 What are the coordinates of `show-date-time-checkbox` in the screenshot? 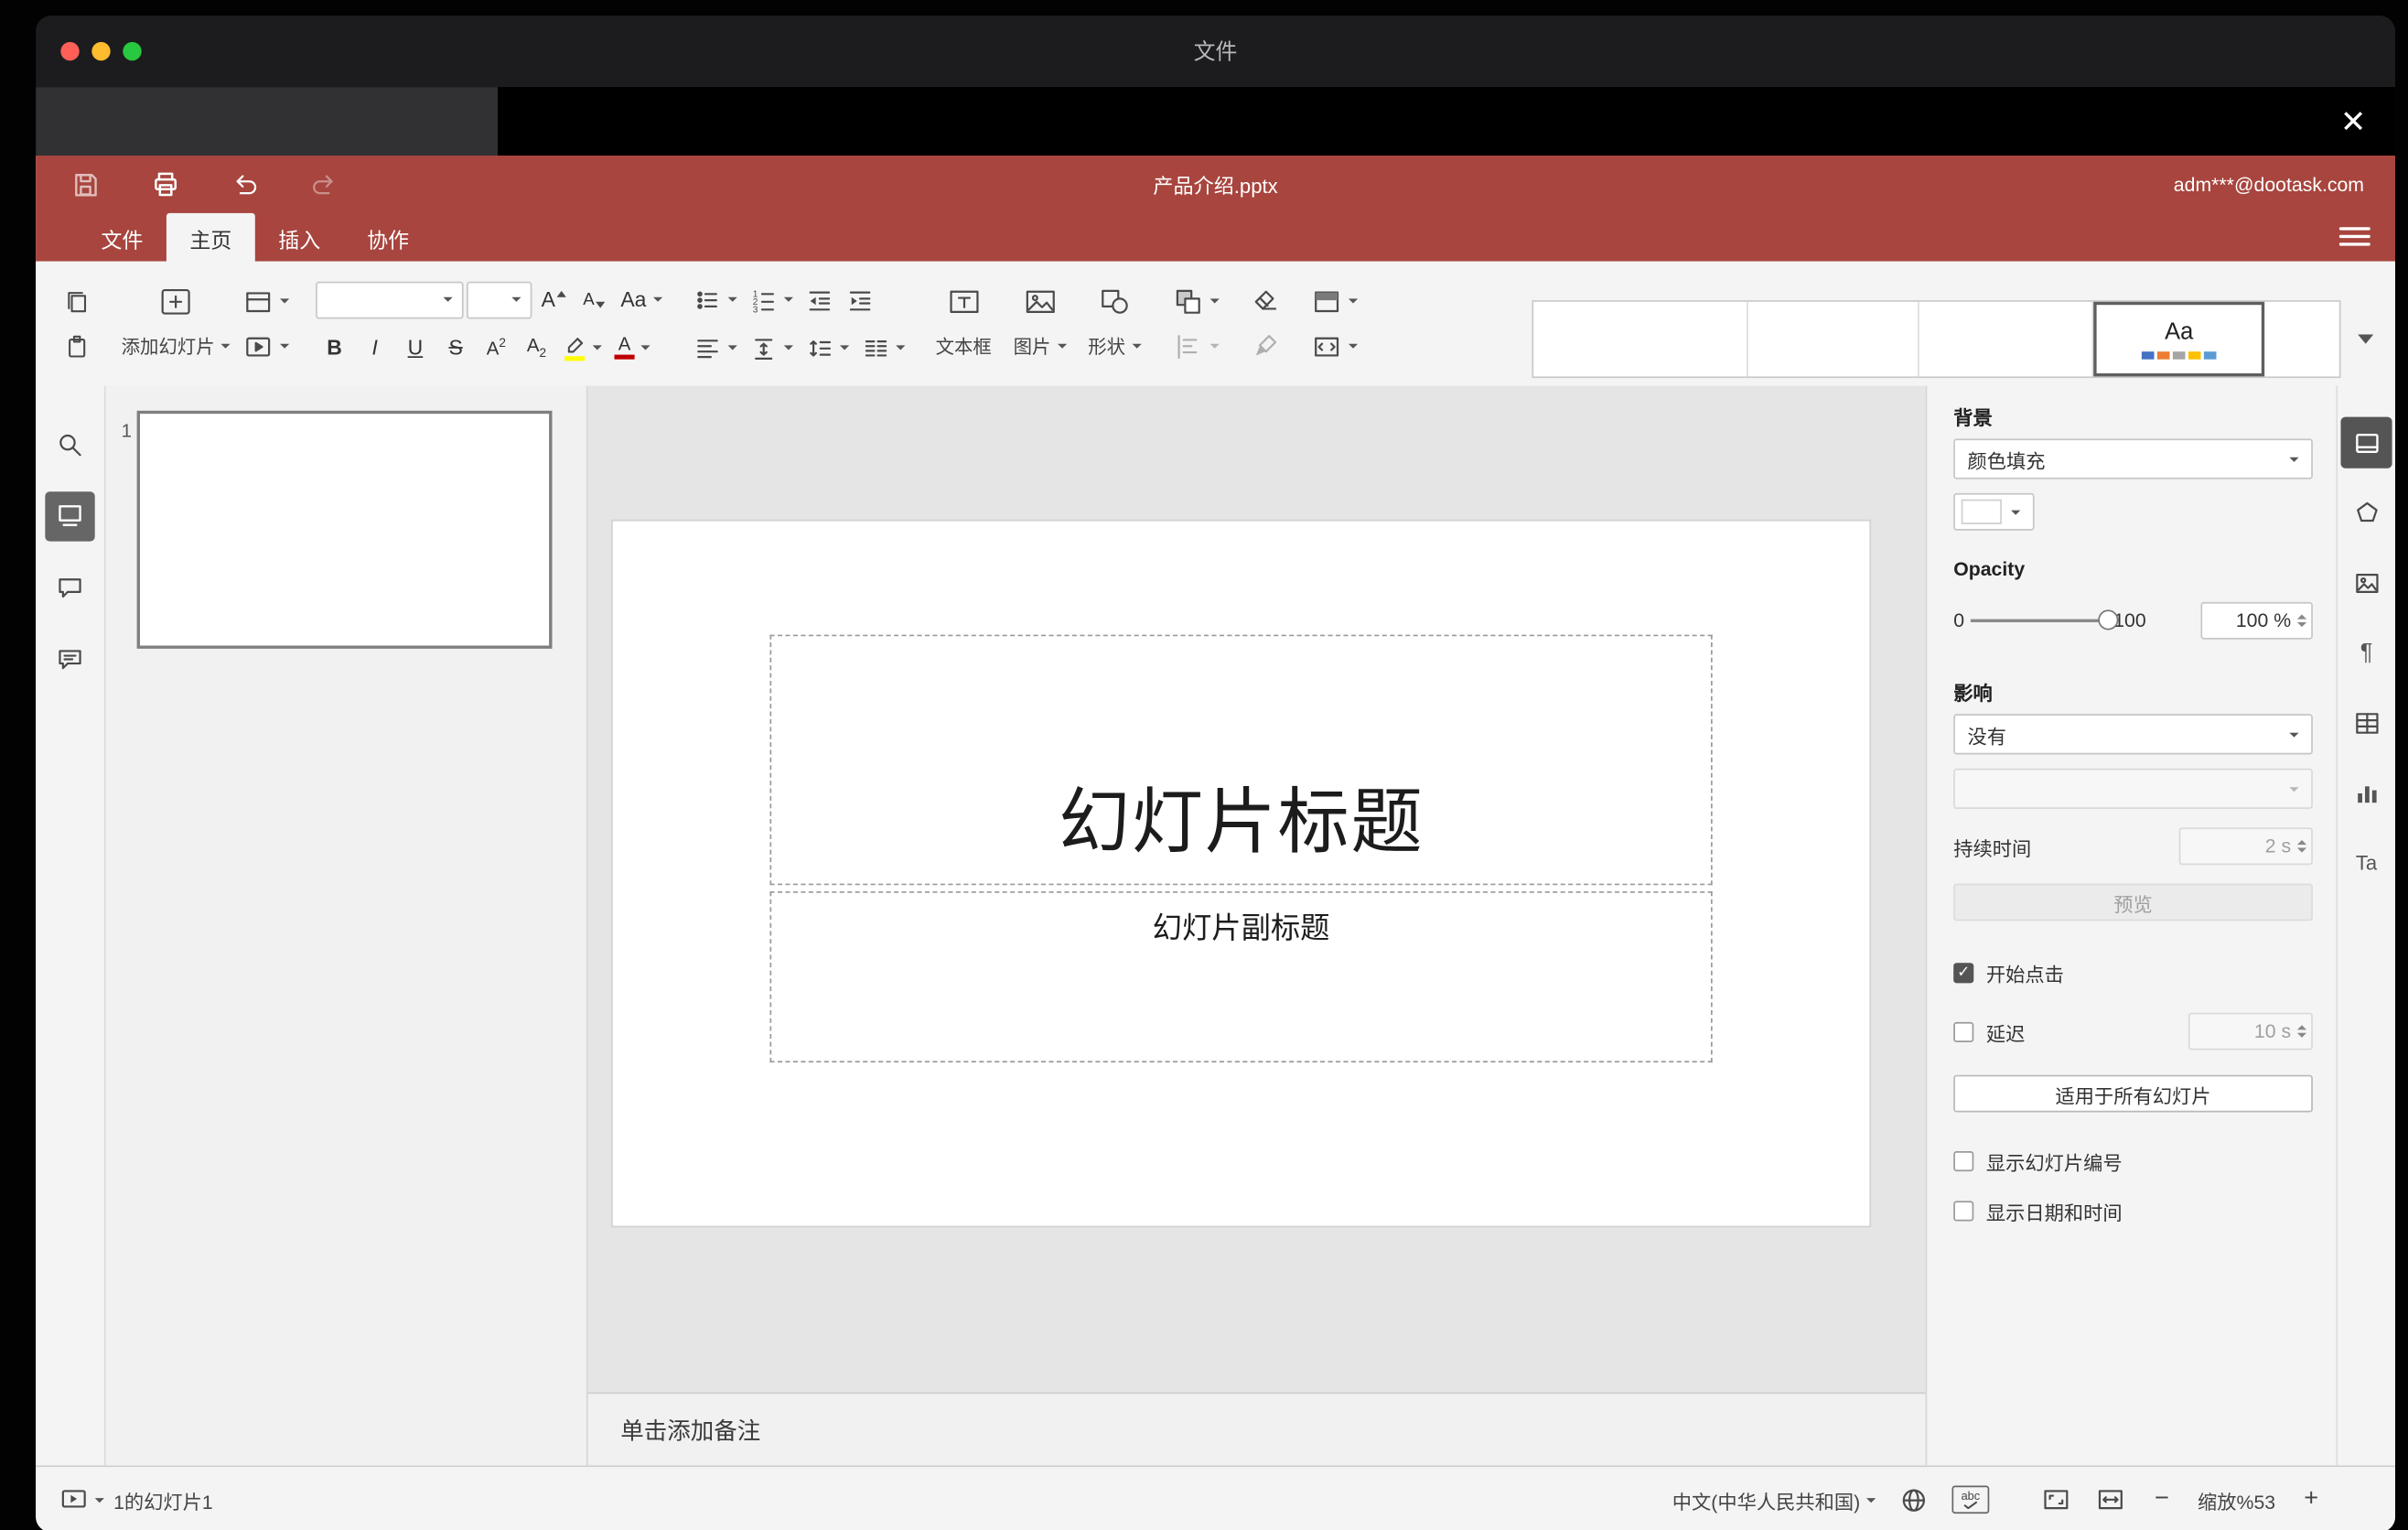 It's located at (1963, 1211).